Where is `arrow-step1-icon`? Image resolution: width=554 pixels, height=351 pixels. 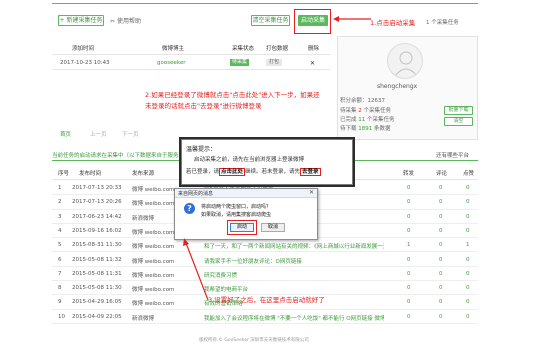
arrow-step1-icon is located at coordinates (352, 19).